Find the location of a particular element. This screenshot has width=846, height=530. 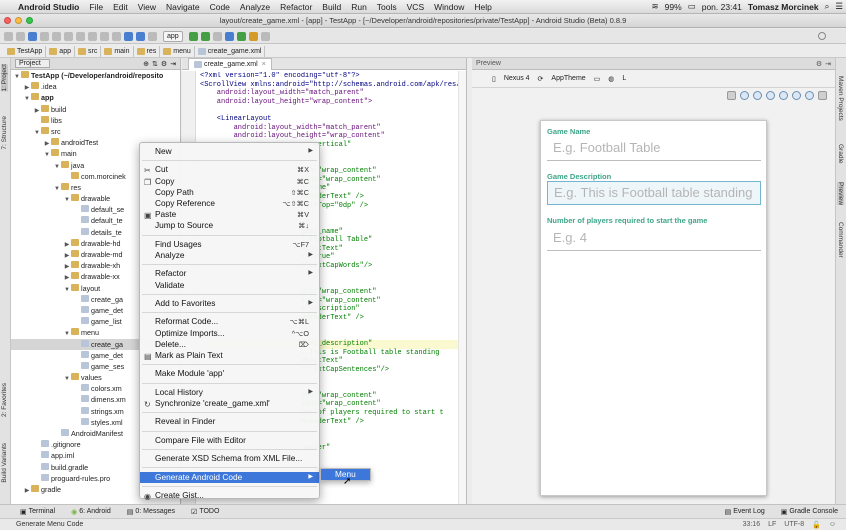

tool-tab-maven-projects: Maven Projects is located at coordinates (840, 98).